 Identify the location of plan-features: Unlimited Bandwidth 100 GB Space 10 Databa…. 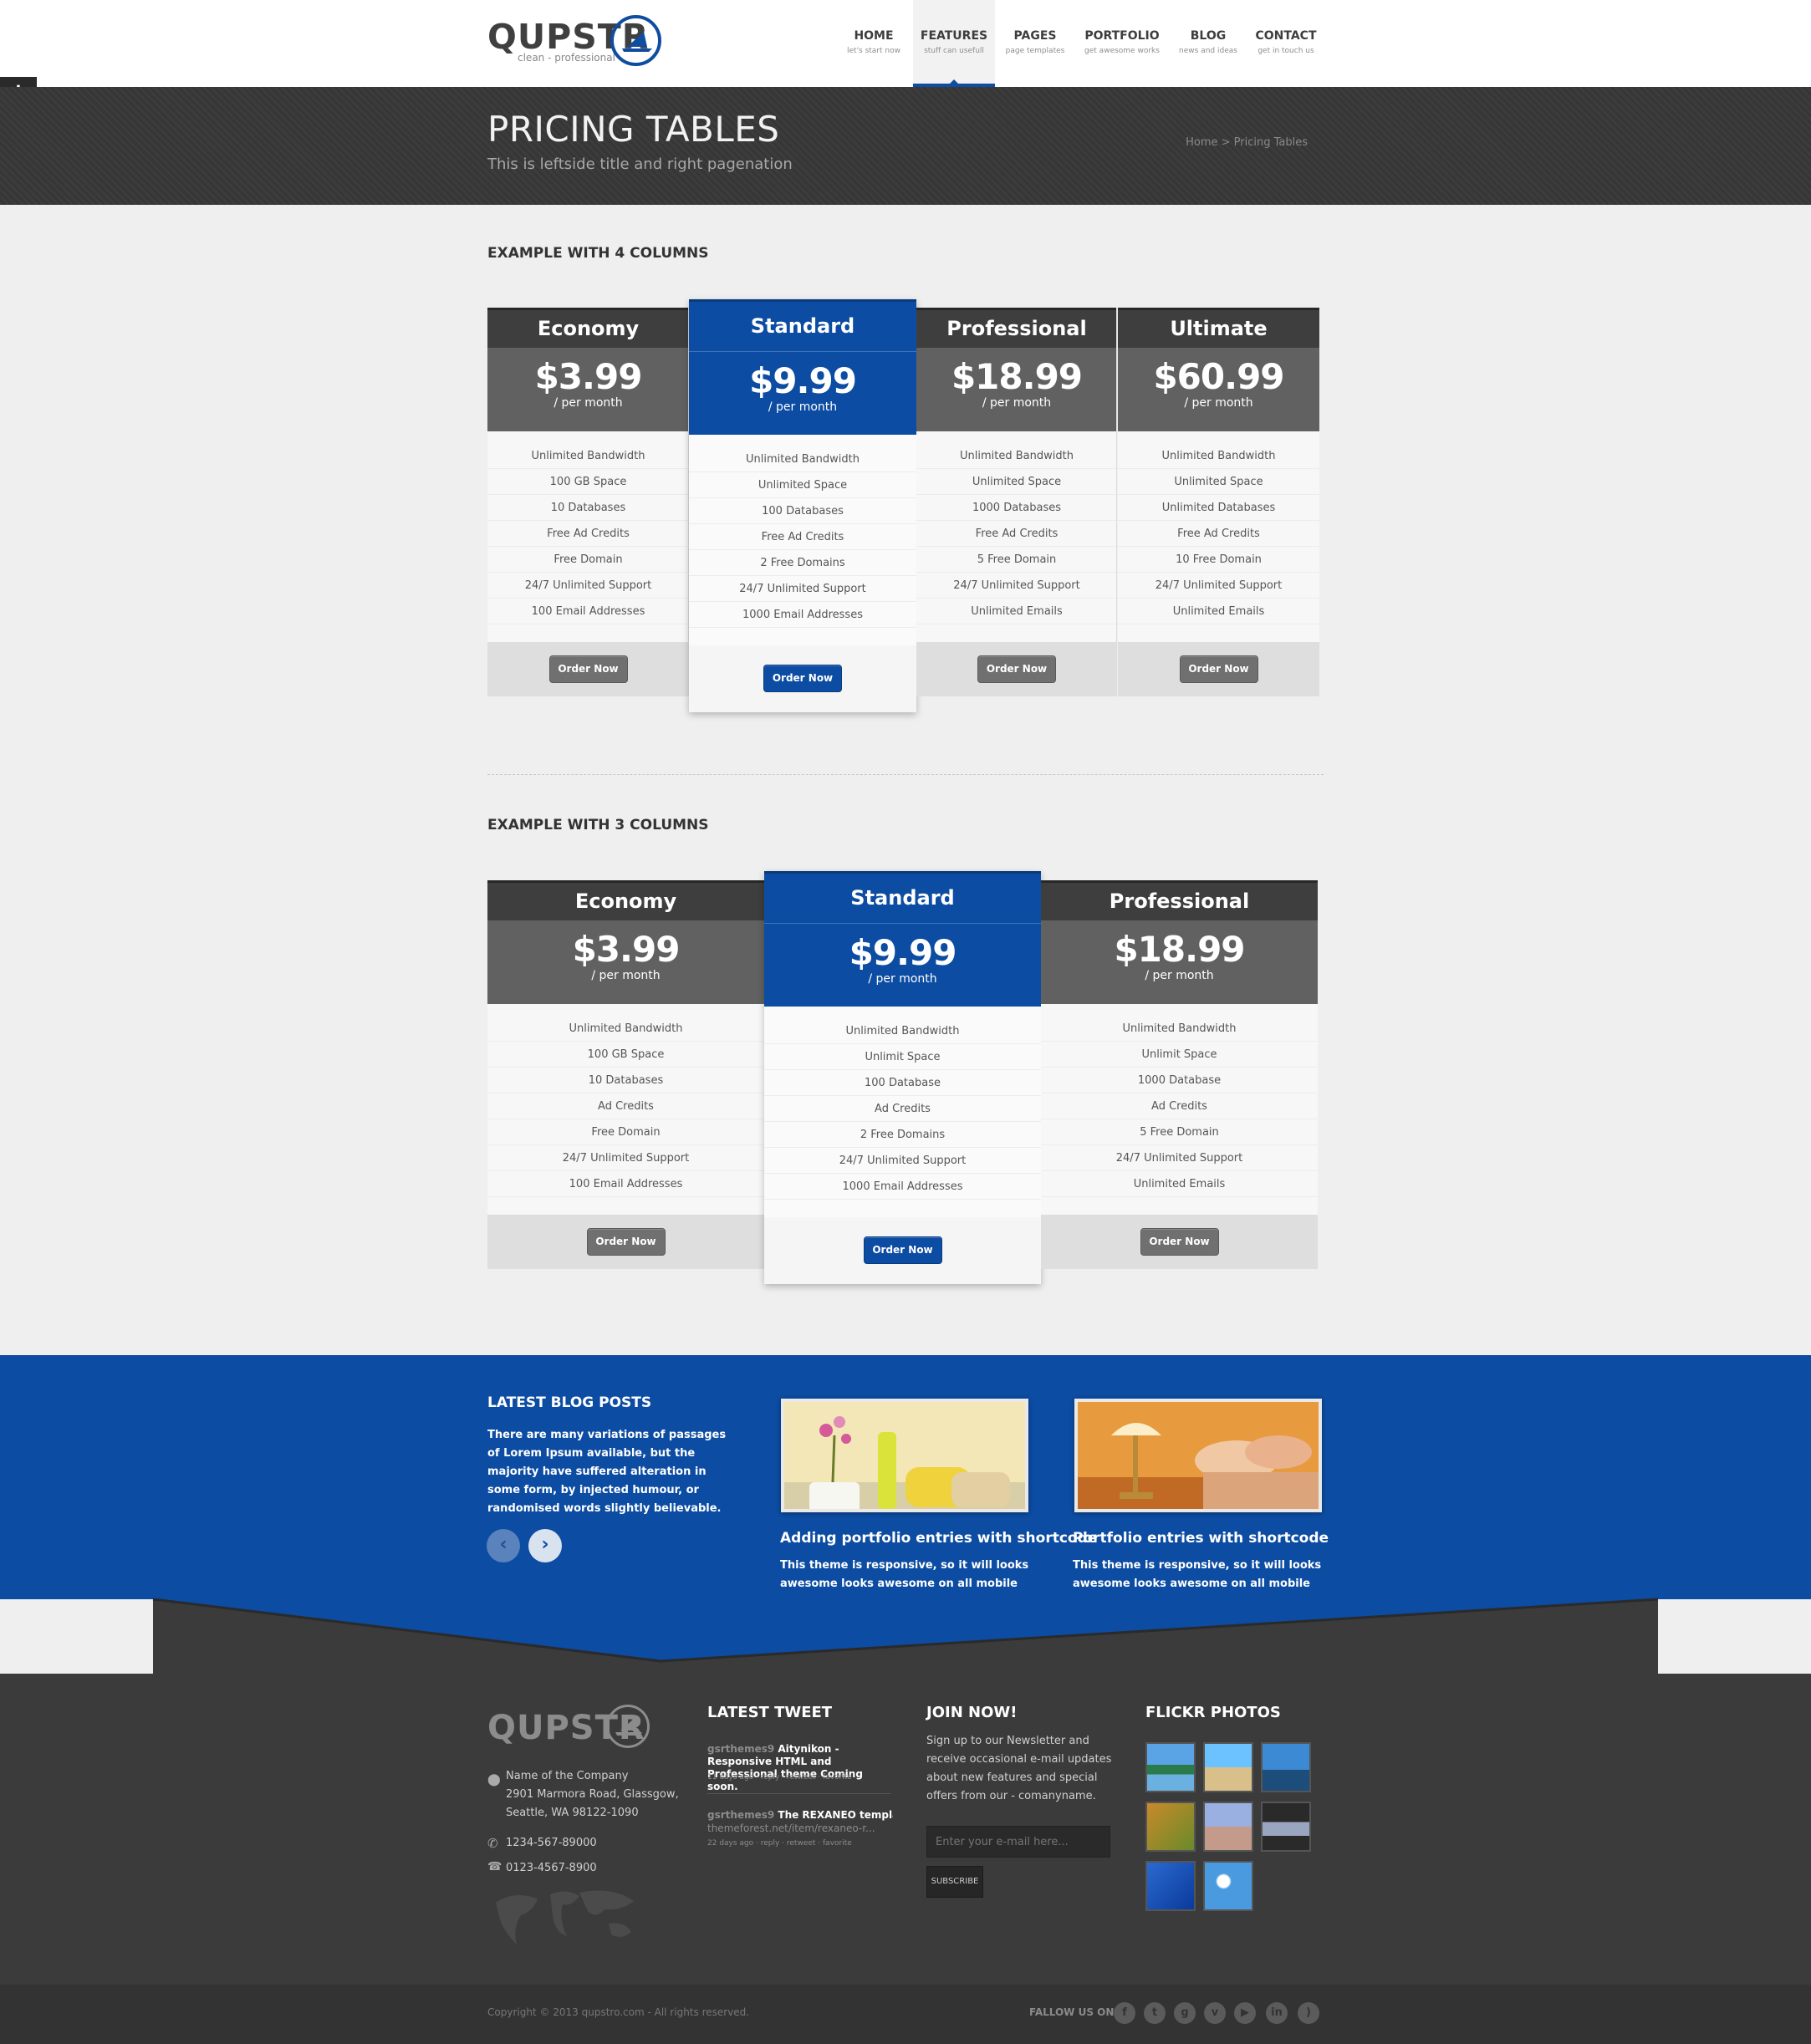
(626, 1109).